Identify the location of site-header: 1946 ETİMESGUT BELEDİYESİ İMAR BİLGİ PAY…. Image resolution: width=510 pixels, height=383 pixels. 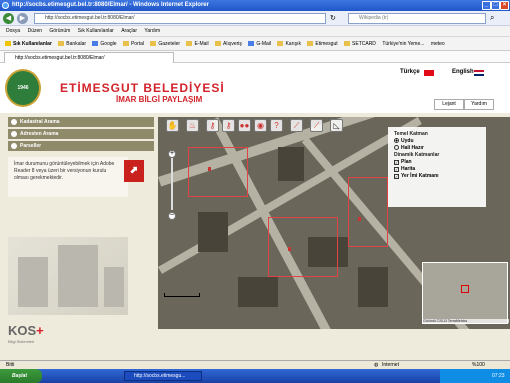
(255, 88).